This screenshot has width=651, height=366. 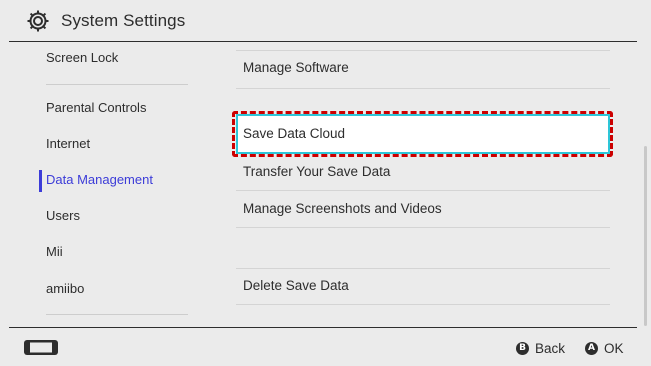 I want to click on sidebar-item-internet: Internet, so click(x=68, y=144).